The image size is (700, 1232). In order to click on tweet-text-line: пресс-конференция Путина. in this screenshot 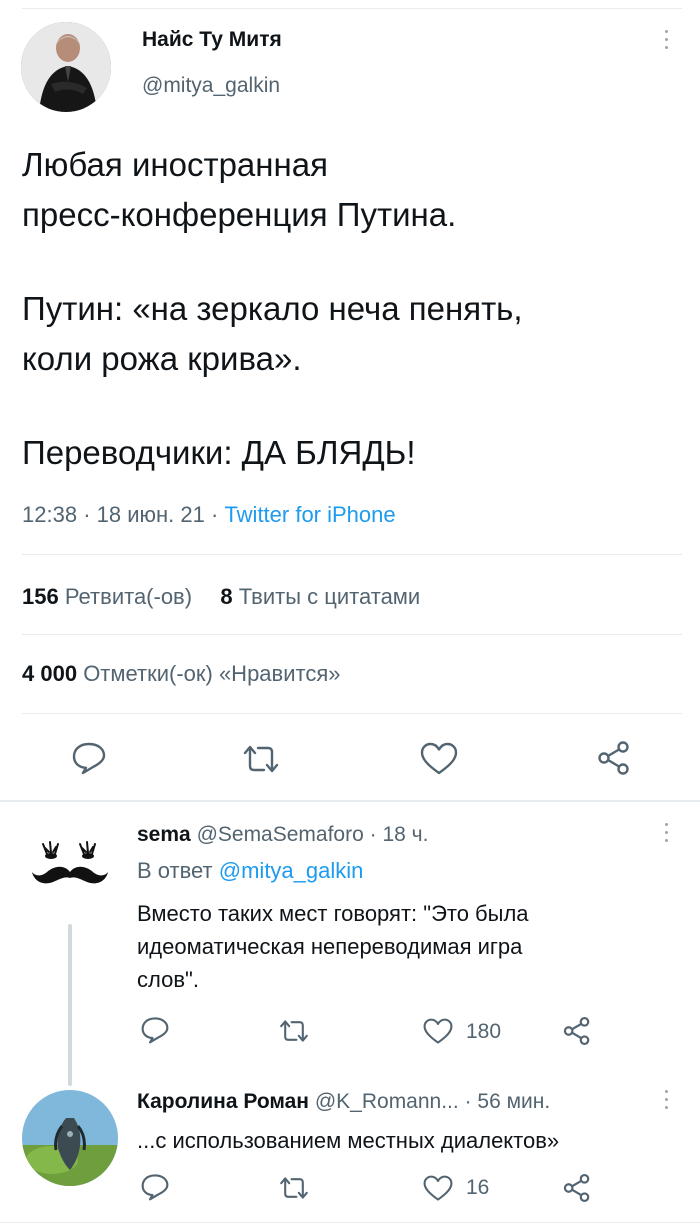, I will do `click(239, 214)`.